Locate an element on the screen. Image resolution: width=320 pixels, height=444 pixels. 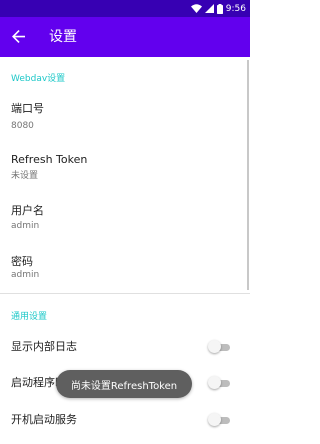
section-divider is located at coordinates (125, 293).